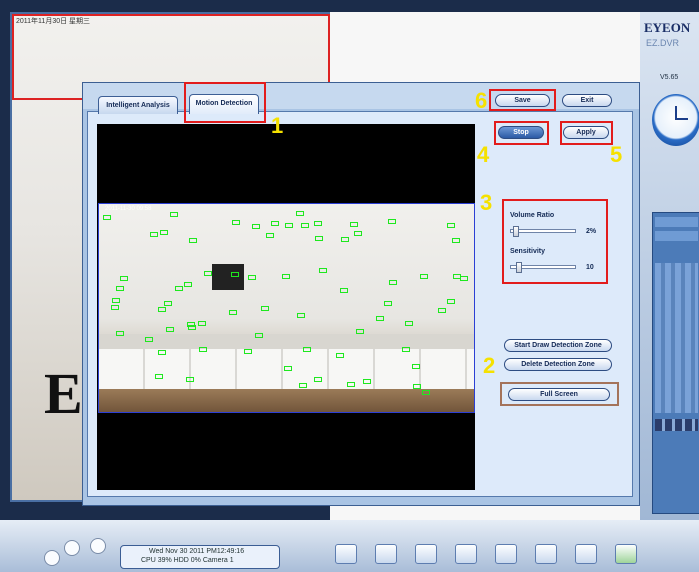 The image size is (699, 572). Describe the element at coordinates (228, 277) in the screenshot. I see `monitor-object` at that location.